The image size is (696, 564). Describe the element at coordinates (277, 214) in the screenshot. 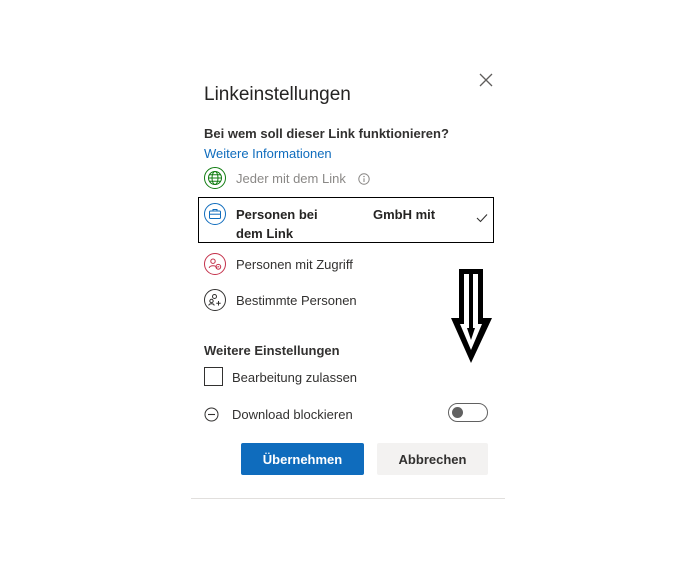

I see `option-organization-label-line1: Personen bei` at that location.